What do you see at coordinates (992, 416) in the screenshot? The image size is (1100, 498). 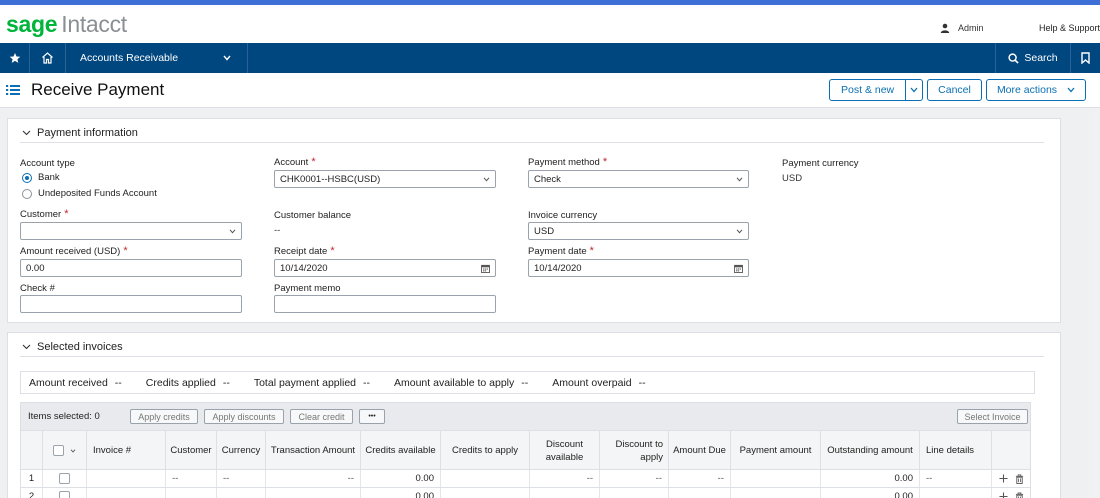 I see `select-invoice-button: Select Invoice` at bounding box center [992, 416].